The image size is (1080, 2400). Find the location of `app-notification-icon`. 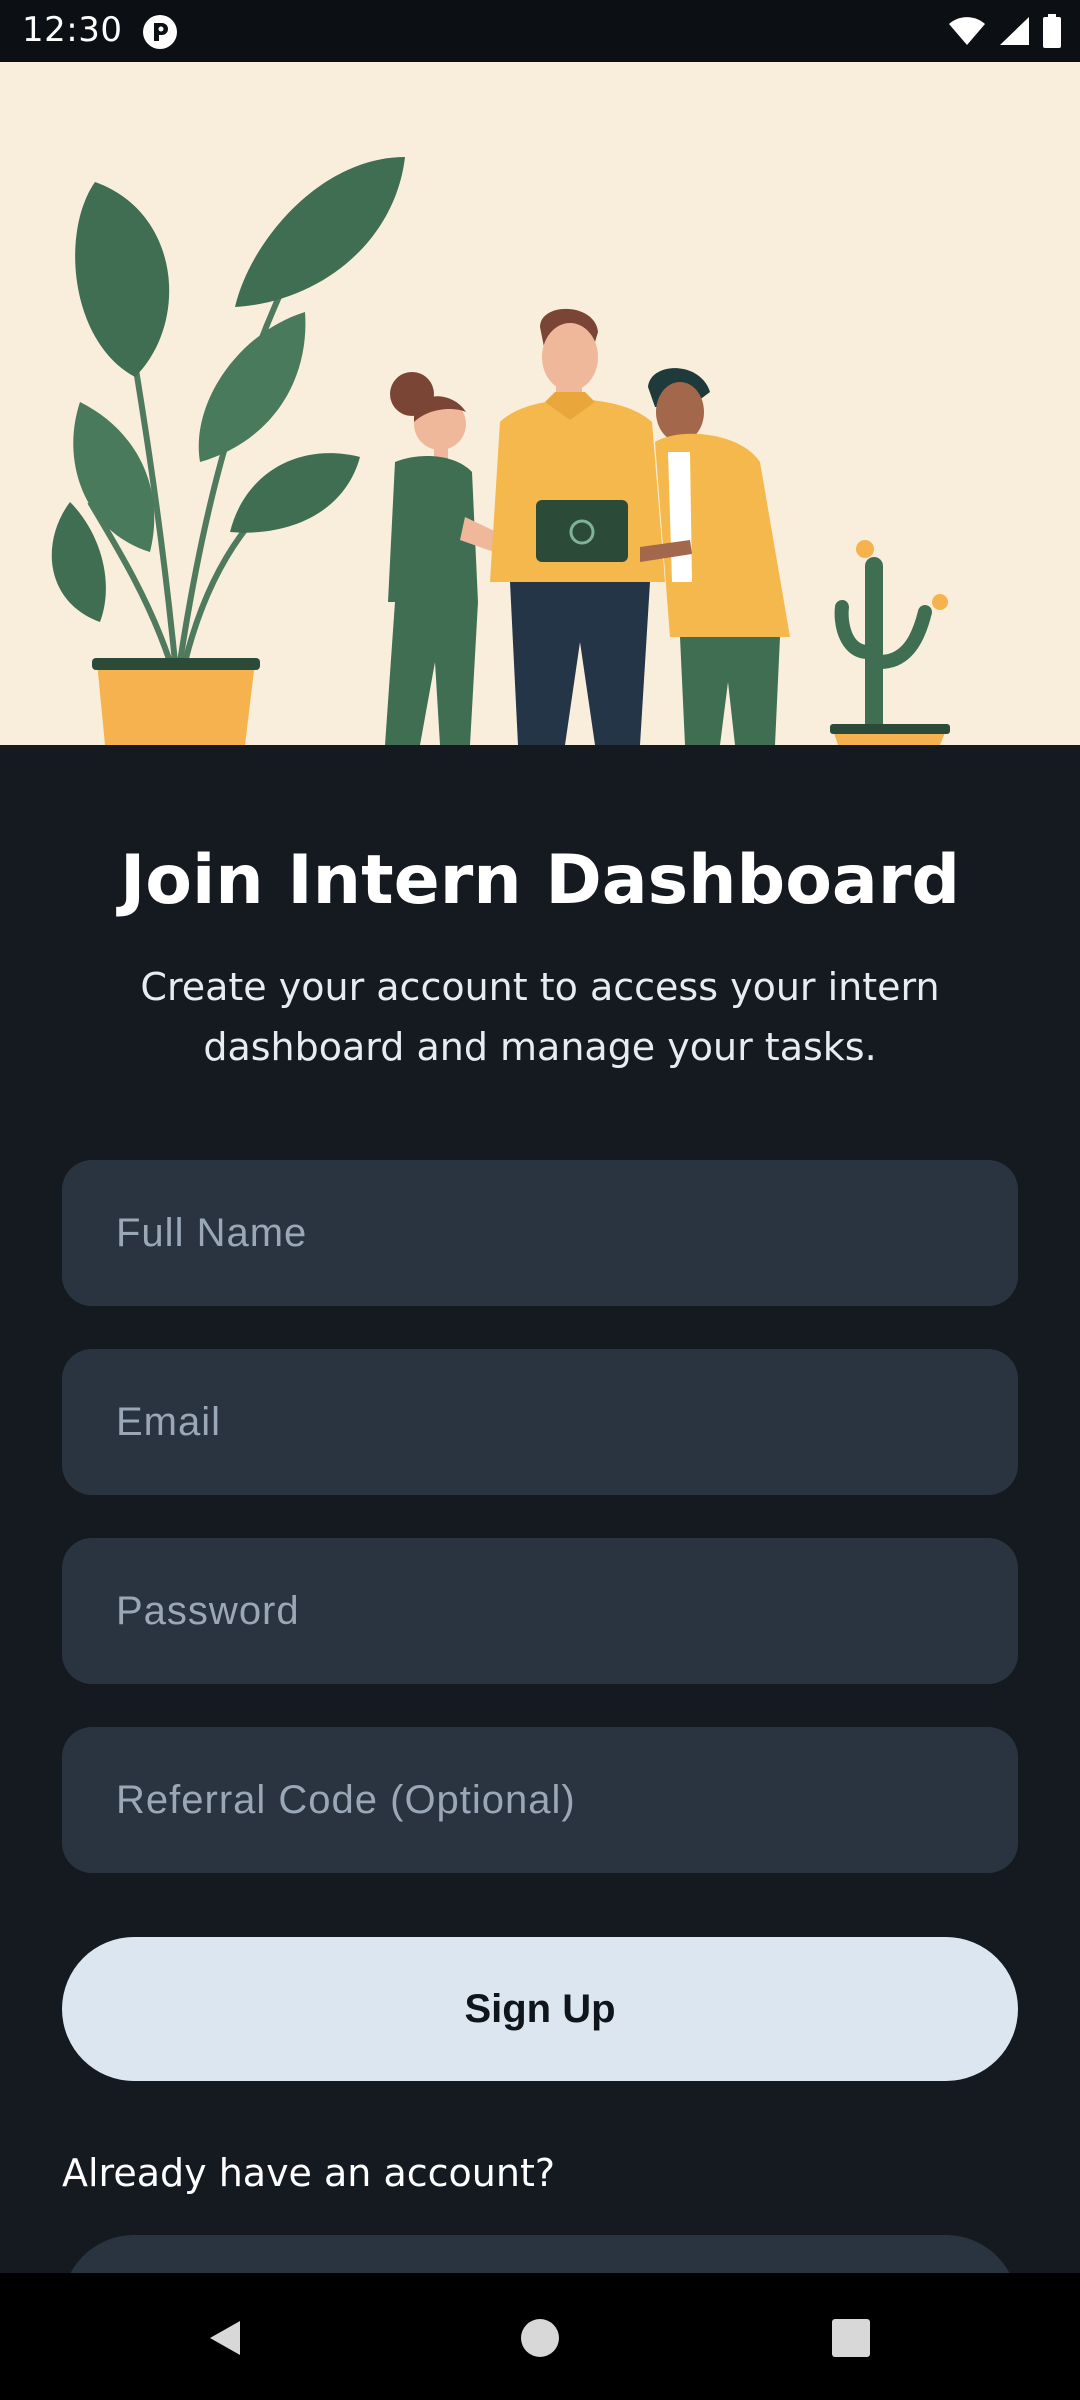

app-notification-icon is located at coordinates (160, 32).